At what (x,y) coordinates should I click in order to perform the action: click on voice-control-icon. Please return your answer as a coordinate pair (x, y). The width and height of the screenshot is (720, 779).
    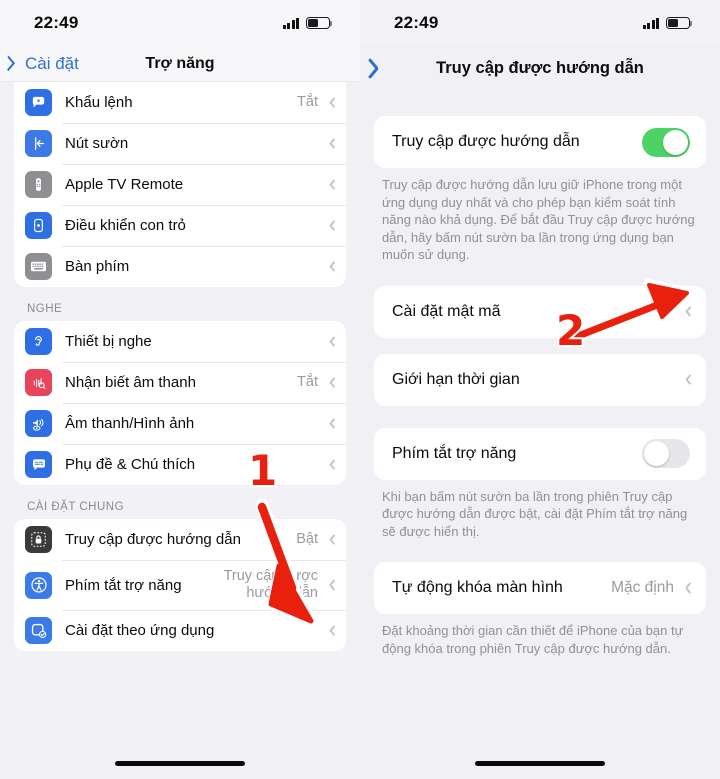
    Looking at the image, I should click on (38, 102).